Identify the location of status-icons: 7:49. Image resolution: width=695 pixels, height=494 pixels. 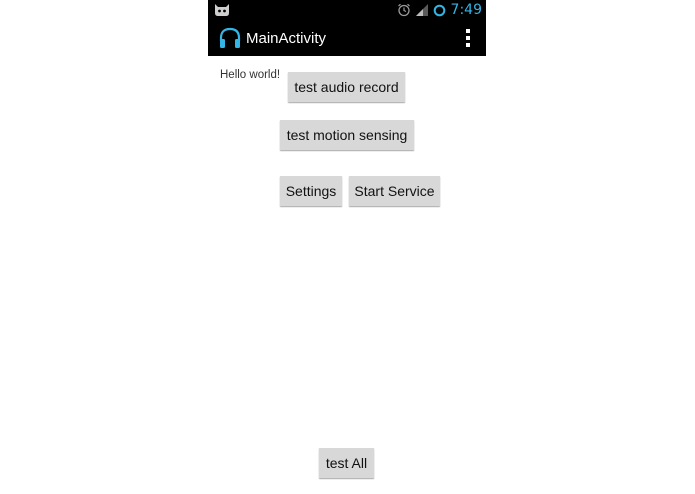
(439, 10).